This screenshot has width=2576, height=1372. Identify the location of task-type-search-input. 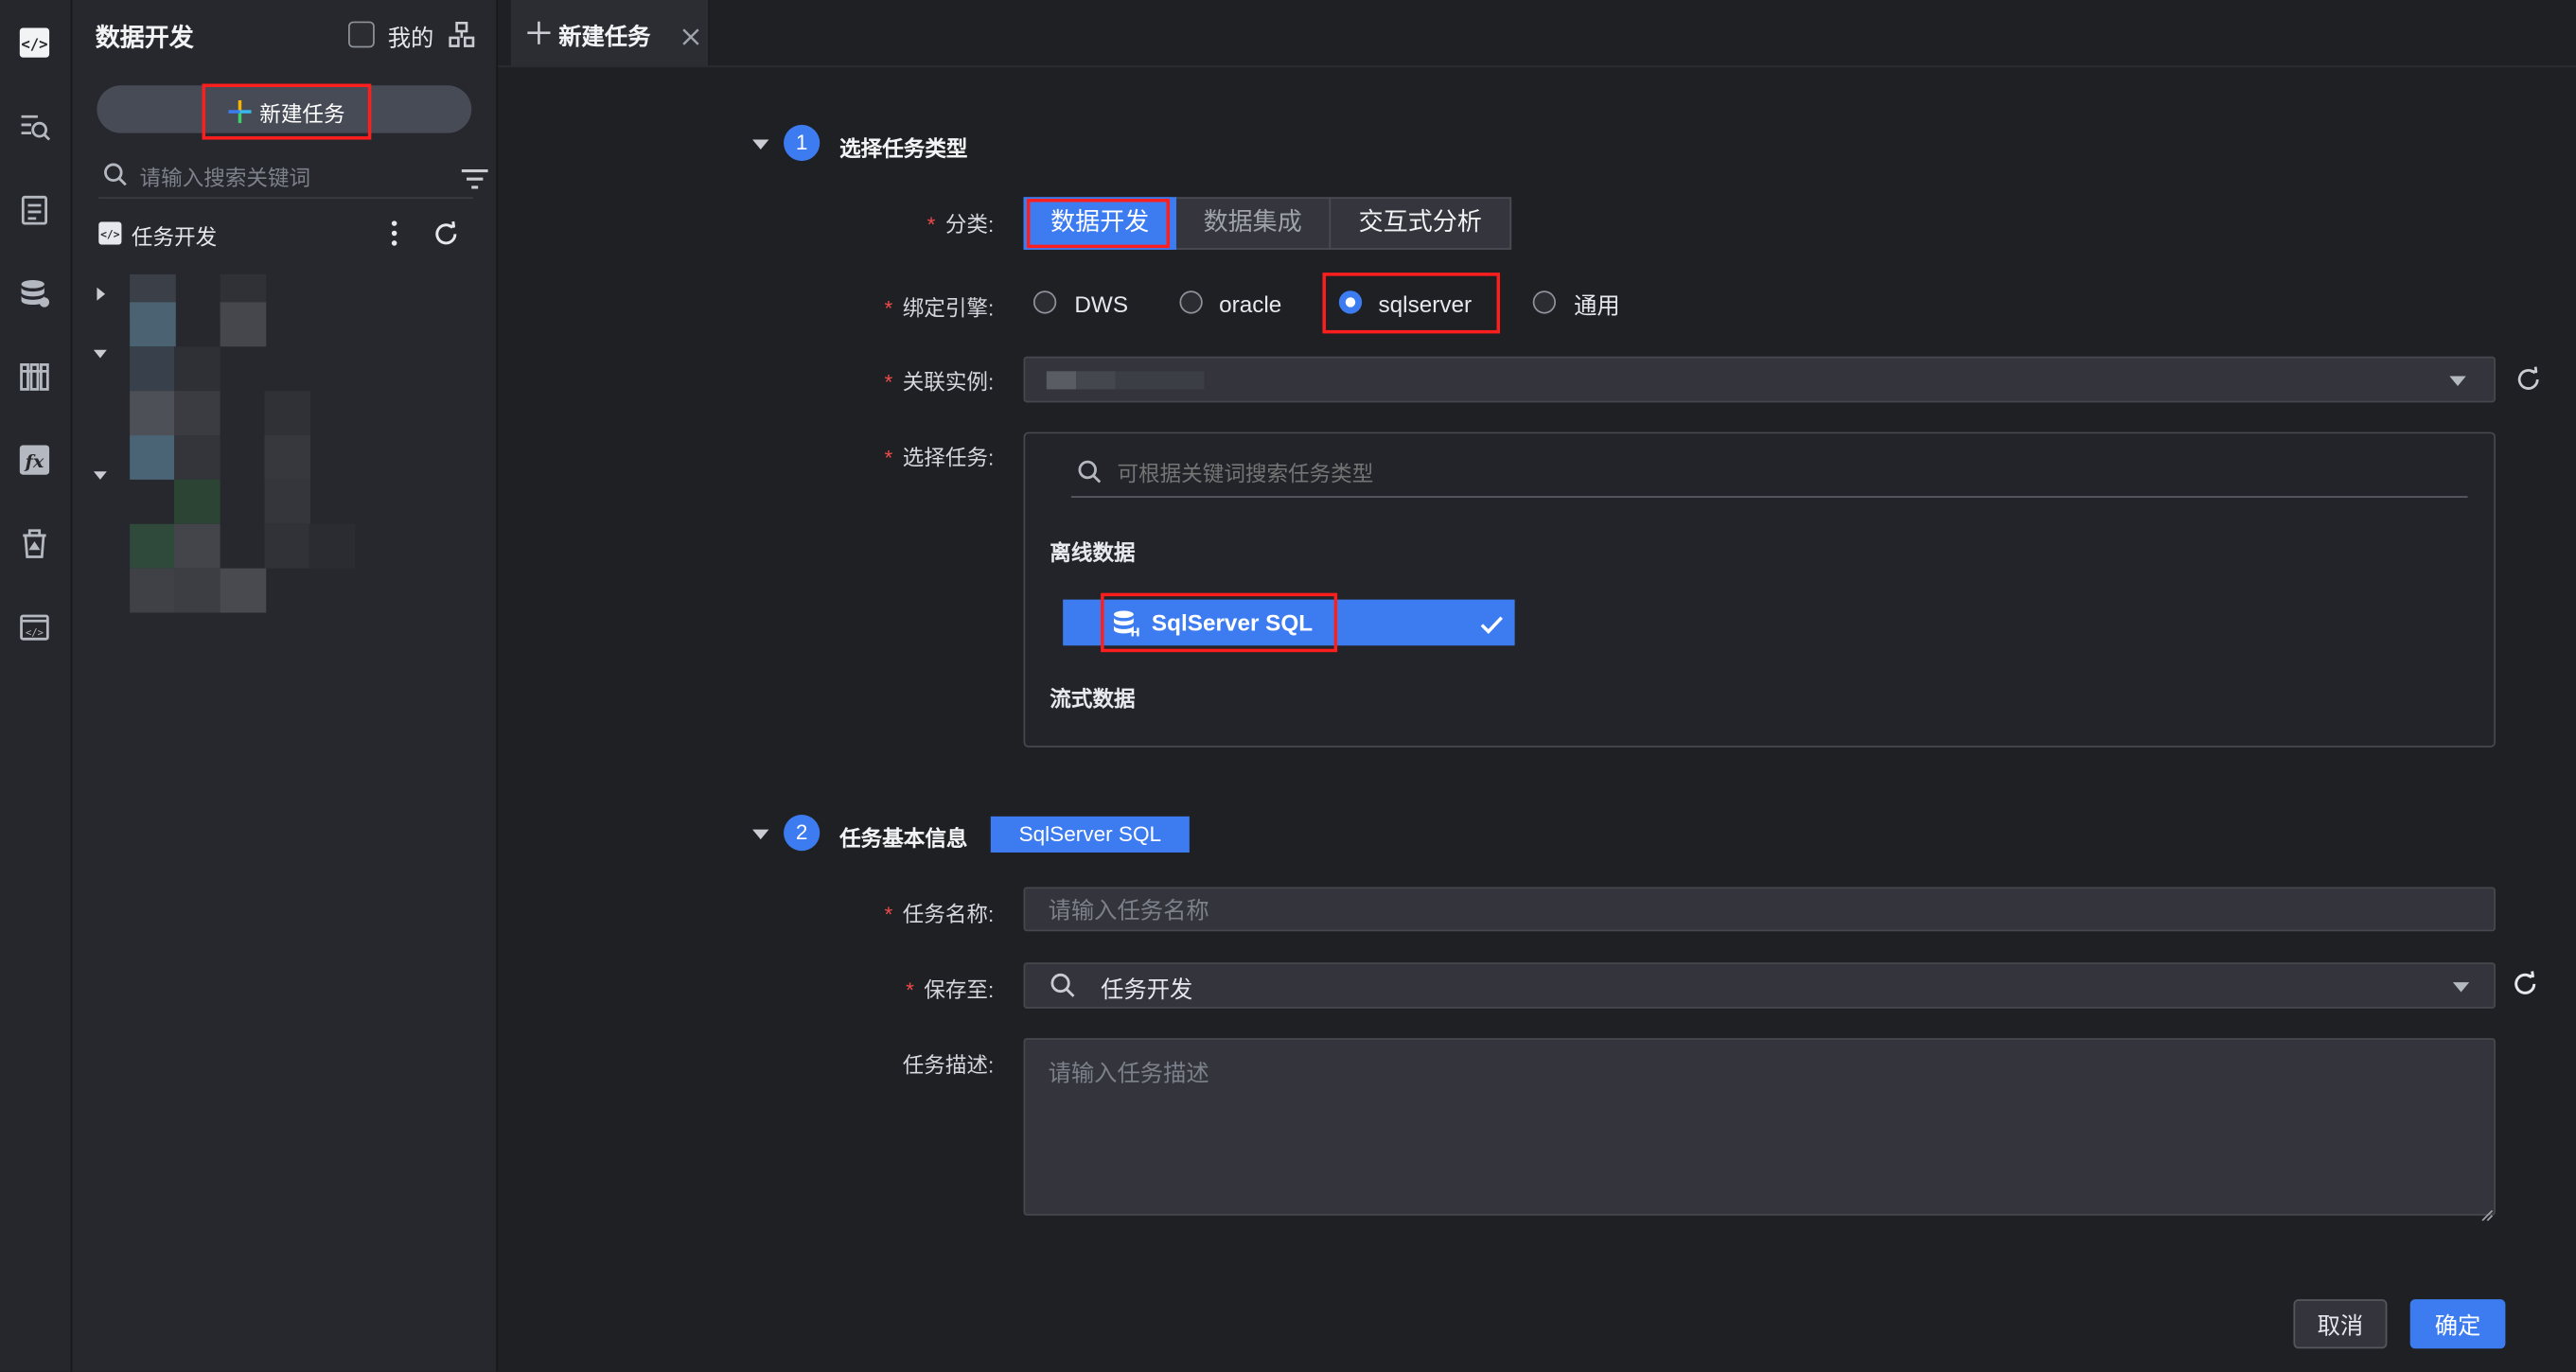
(1610, 473).